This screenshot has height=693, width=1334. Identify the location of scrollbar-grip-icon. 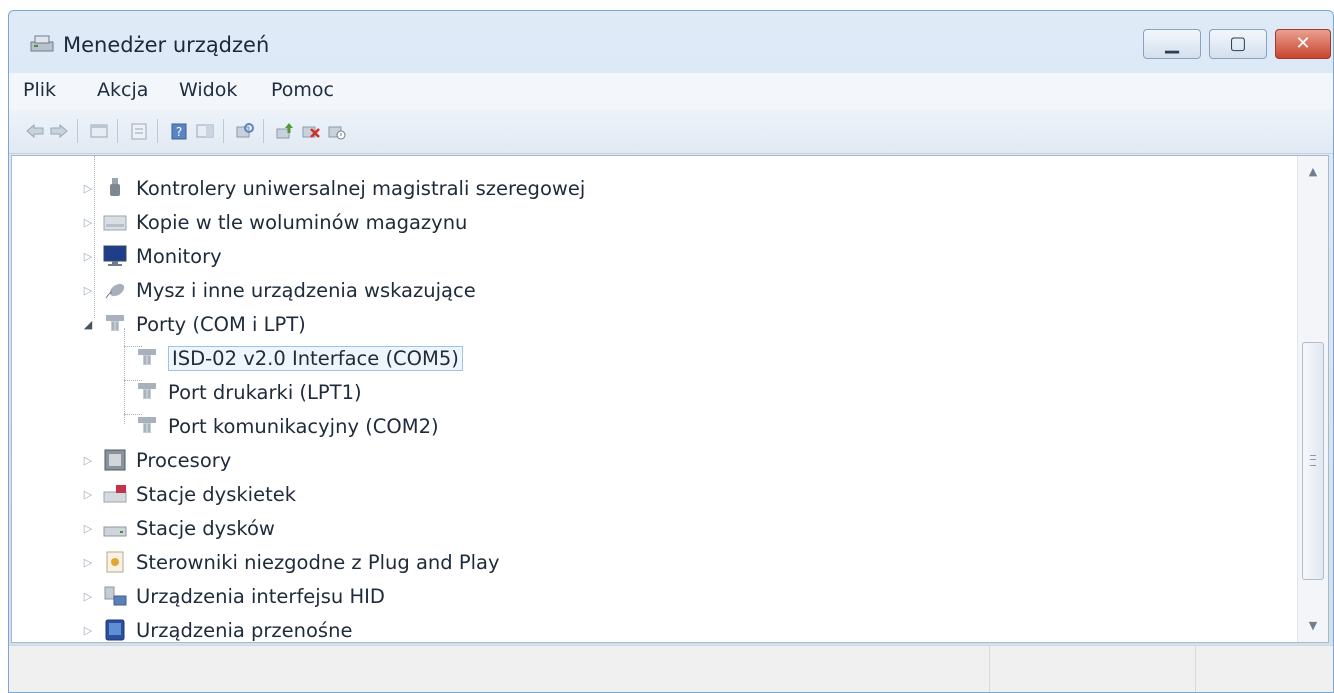
(1313, 460).